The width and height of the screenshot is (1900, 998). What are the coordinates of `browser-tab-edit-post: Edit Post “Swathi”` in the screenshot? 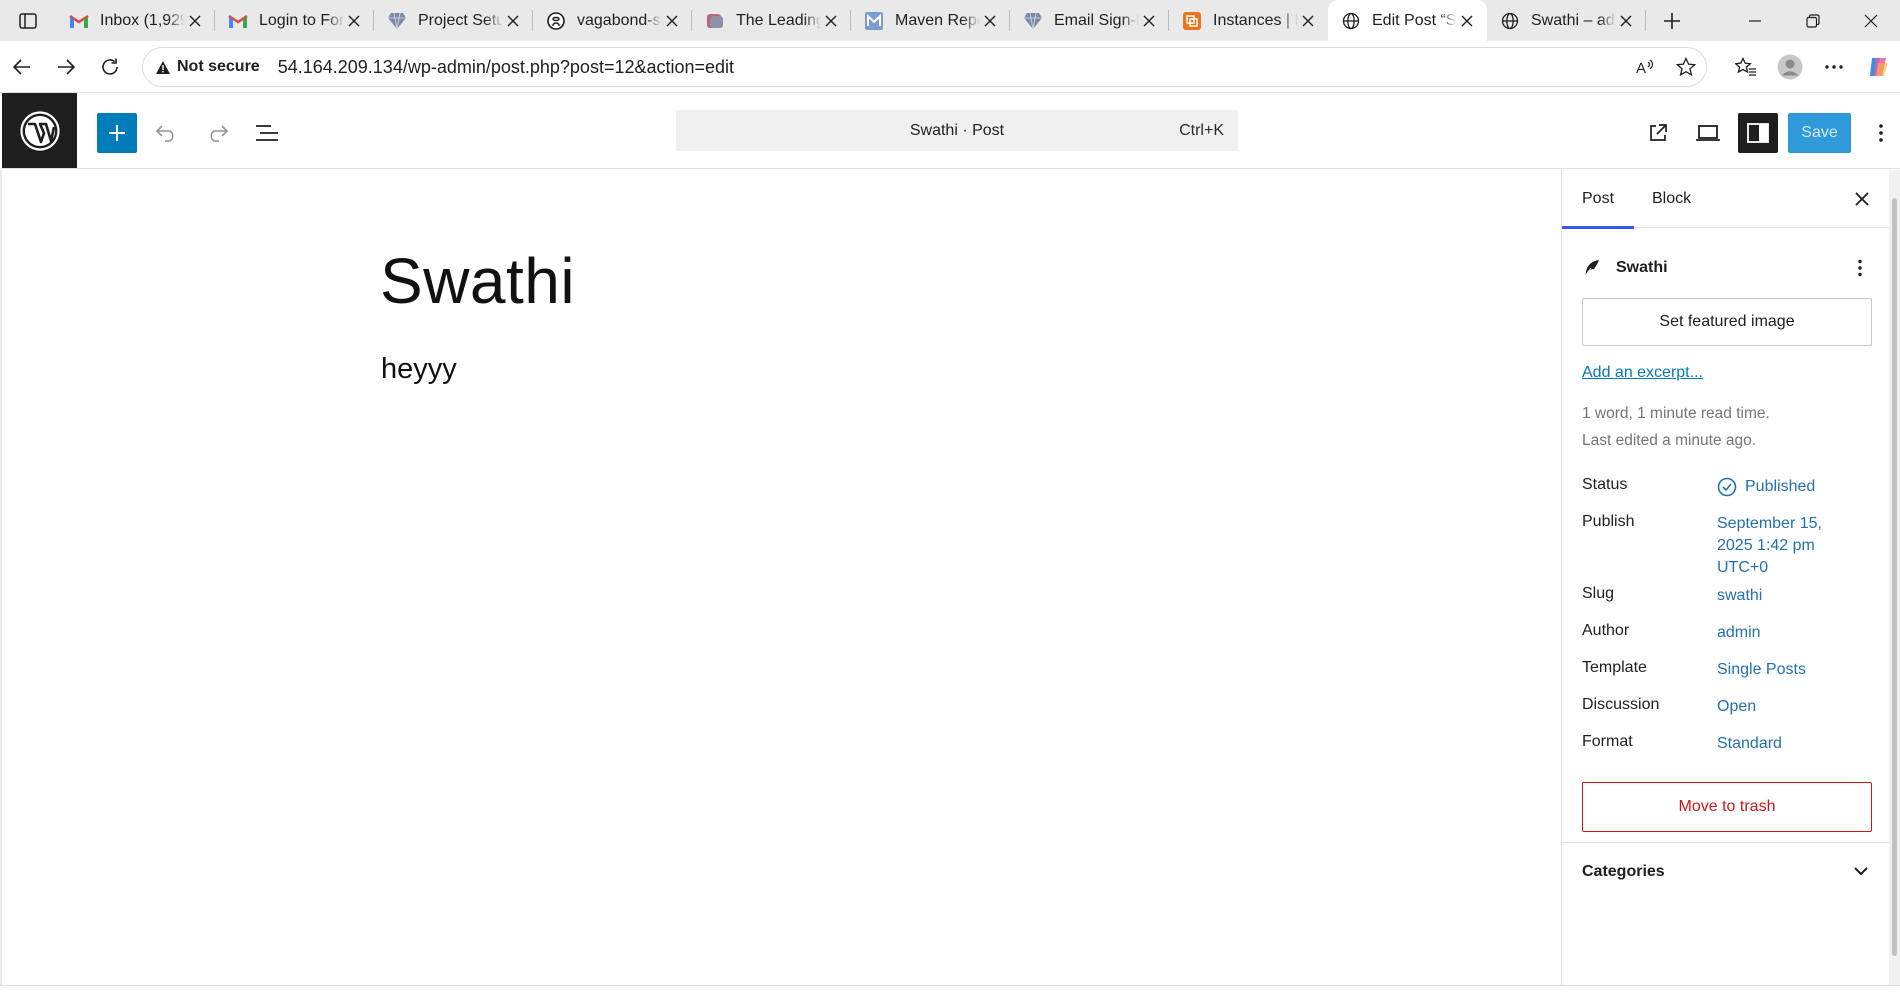 It's located at (1407, 20).